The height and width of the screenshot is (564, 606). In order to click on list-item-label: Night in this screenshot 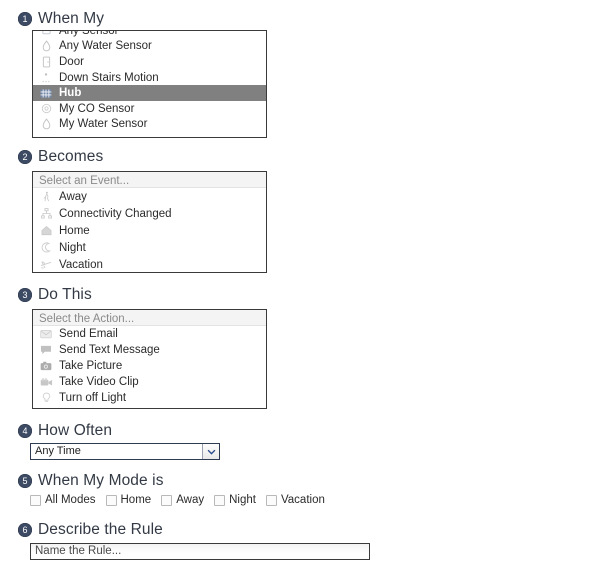, I will do `click(72, 247)`.